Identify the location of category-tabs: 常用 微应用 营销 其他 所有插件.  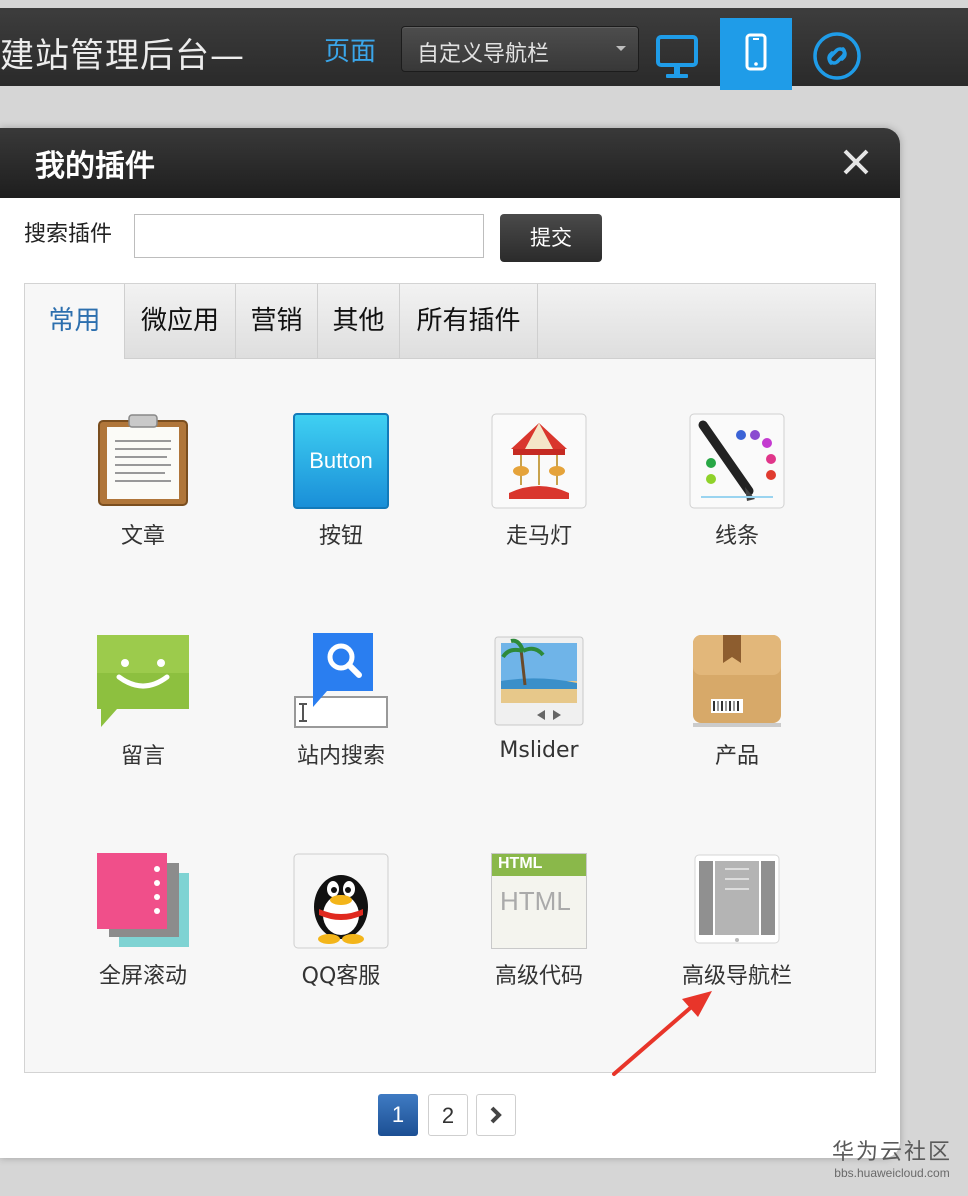
(450, 321).